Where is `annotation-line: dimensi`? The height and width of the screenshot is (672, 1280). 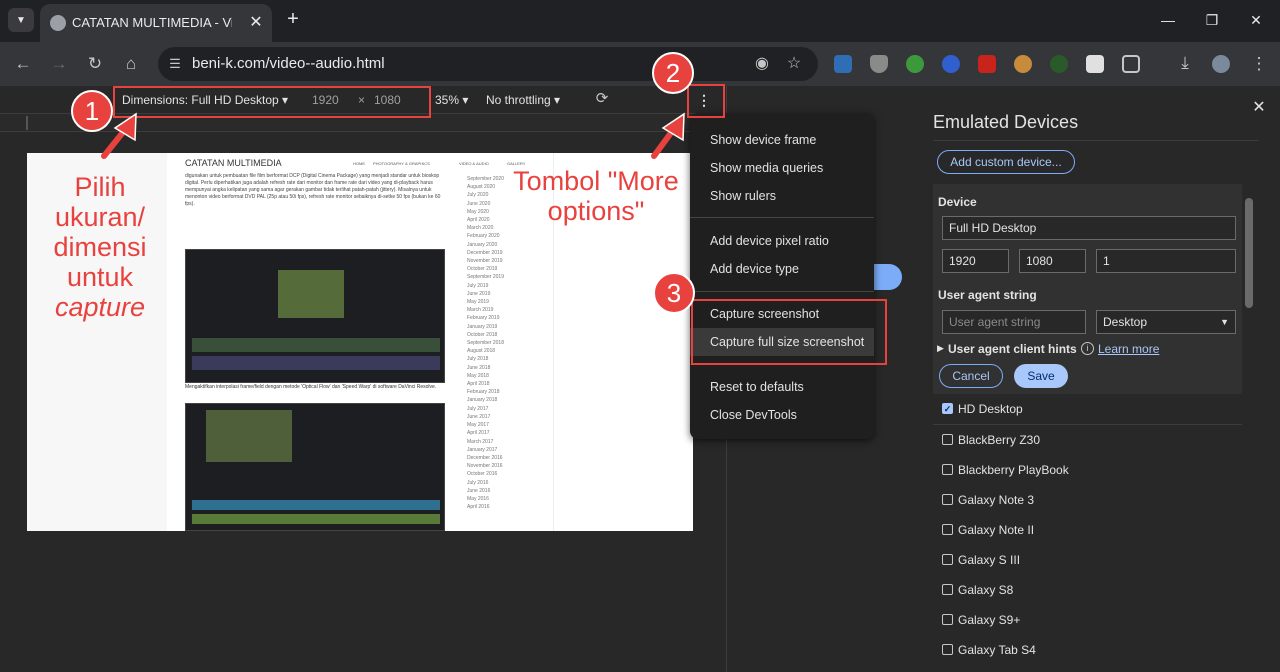 annotation-line: dimensi is located at coordinates (100, 247).